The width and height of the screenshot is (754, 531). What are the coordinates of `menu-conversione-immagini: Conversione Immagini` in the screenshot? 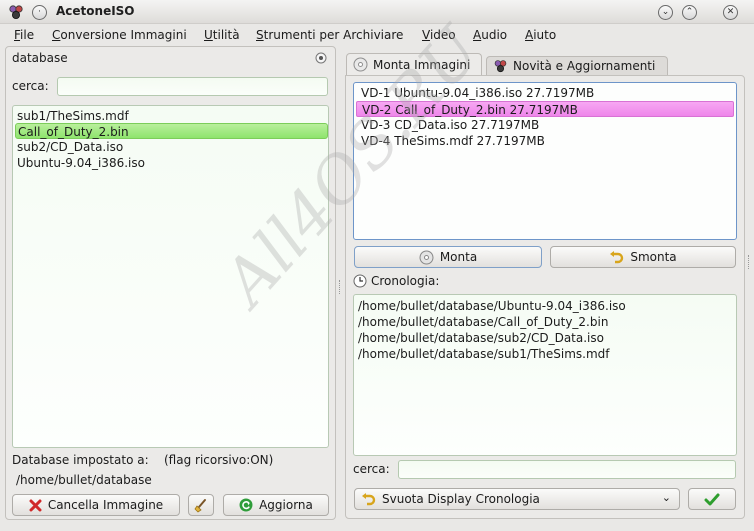 It's located at (119, 35).